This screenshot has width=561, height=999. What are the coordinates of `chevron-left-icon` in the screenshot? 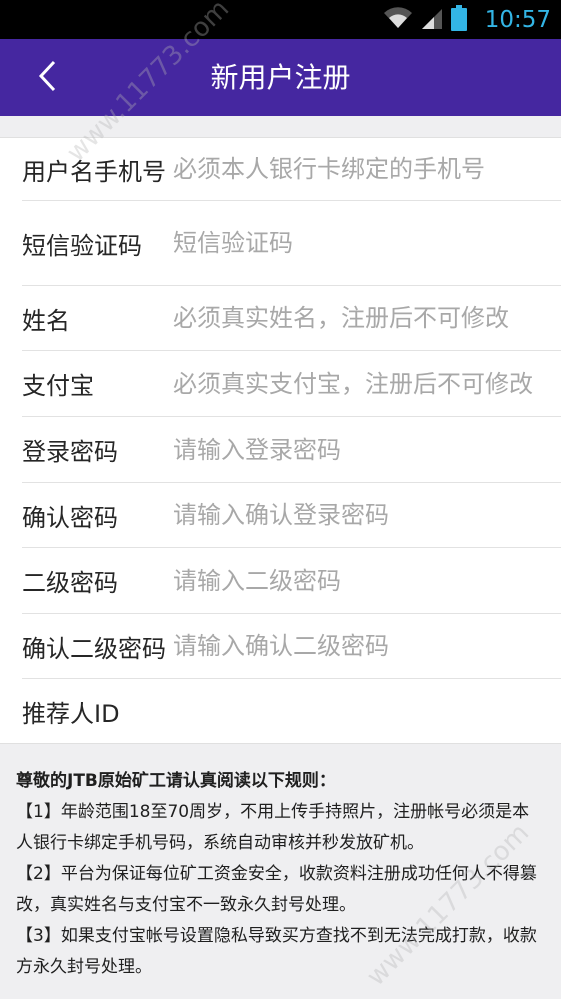 It's located at (47, 78).